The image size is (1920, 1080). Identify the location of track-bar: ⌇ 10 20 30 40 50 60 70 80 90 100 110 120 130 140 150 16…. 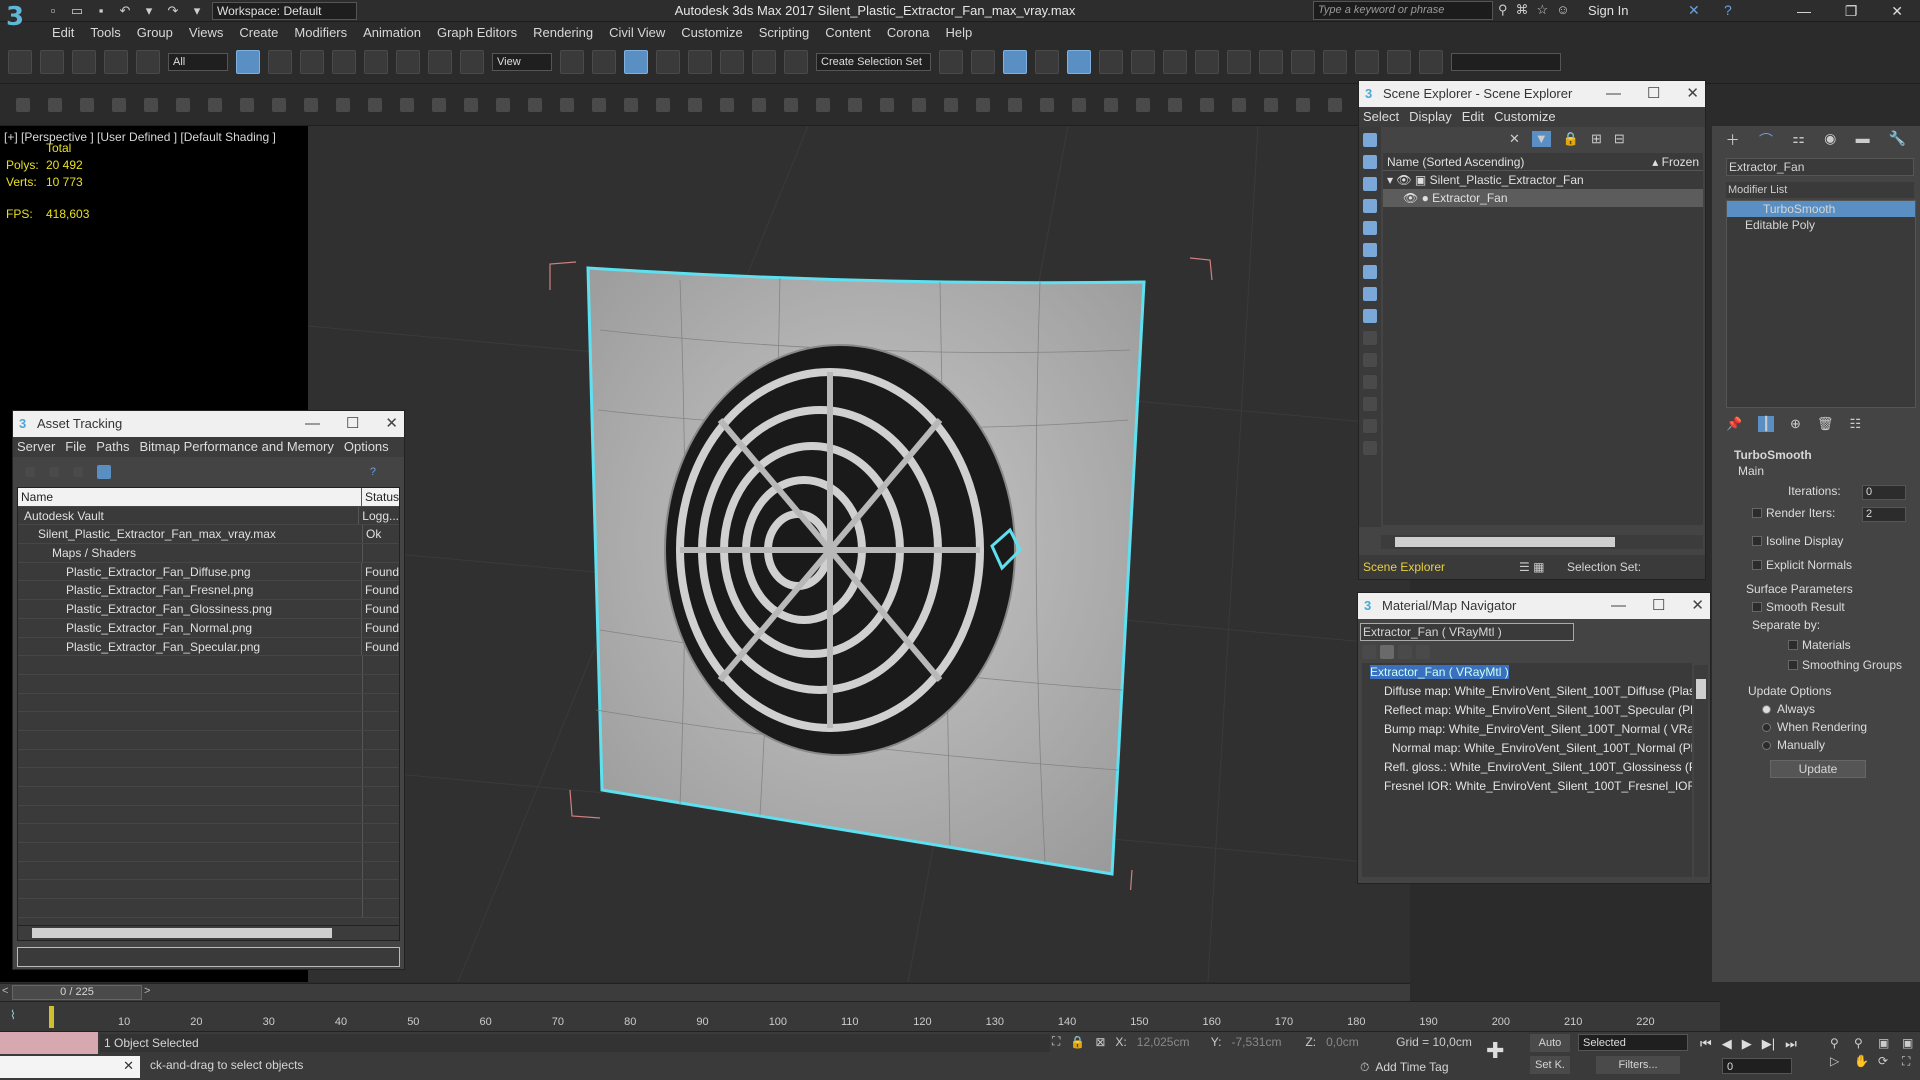
(860, 1016).